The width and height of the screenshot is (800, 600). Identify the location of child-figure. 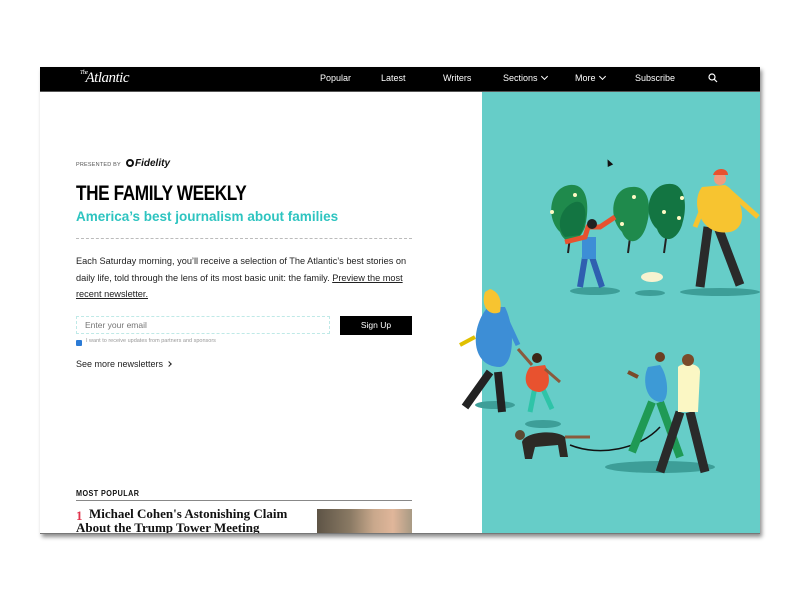
(538, 380).